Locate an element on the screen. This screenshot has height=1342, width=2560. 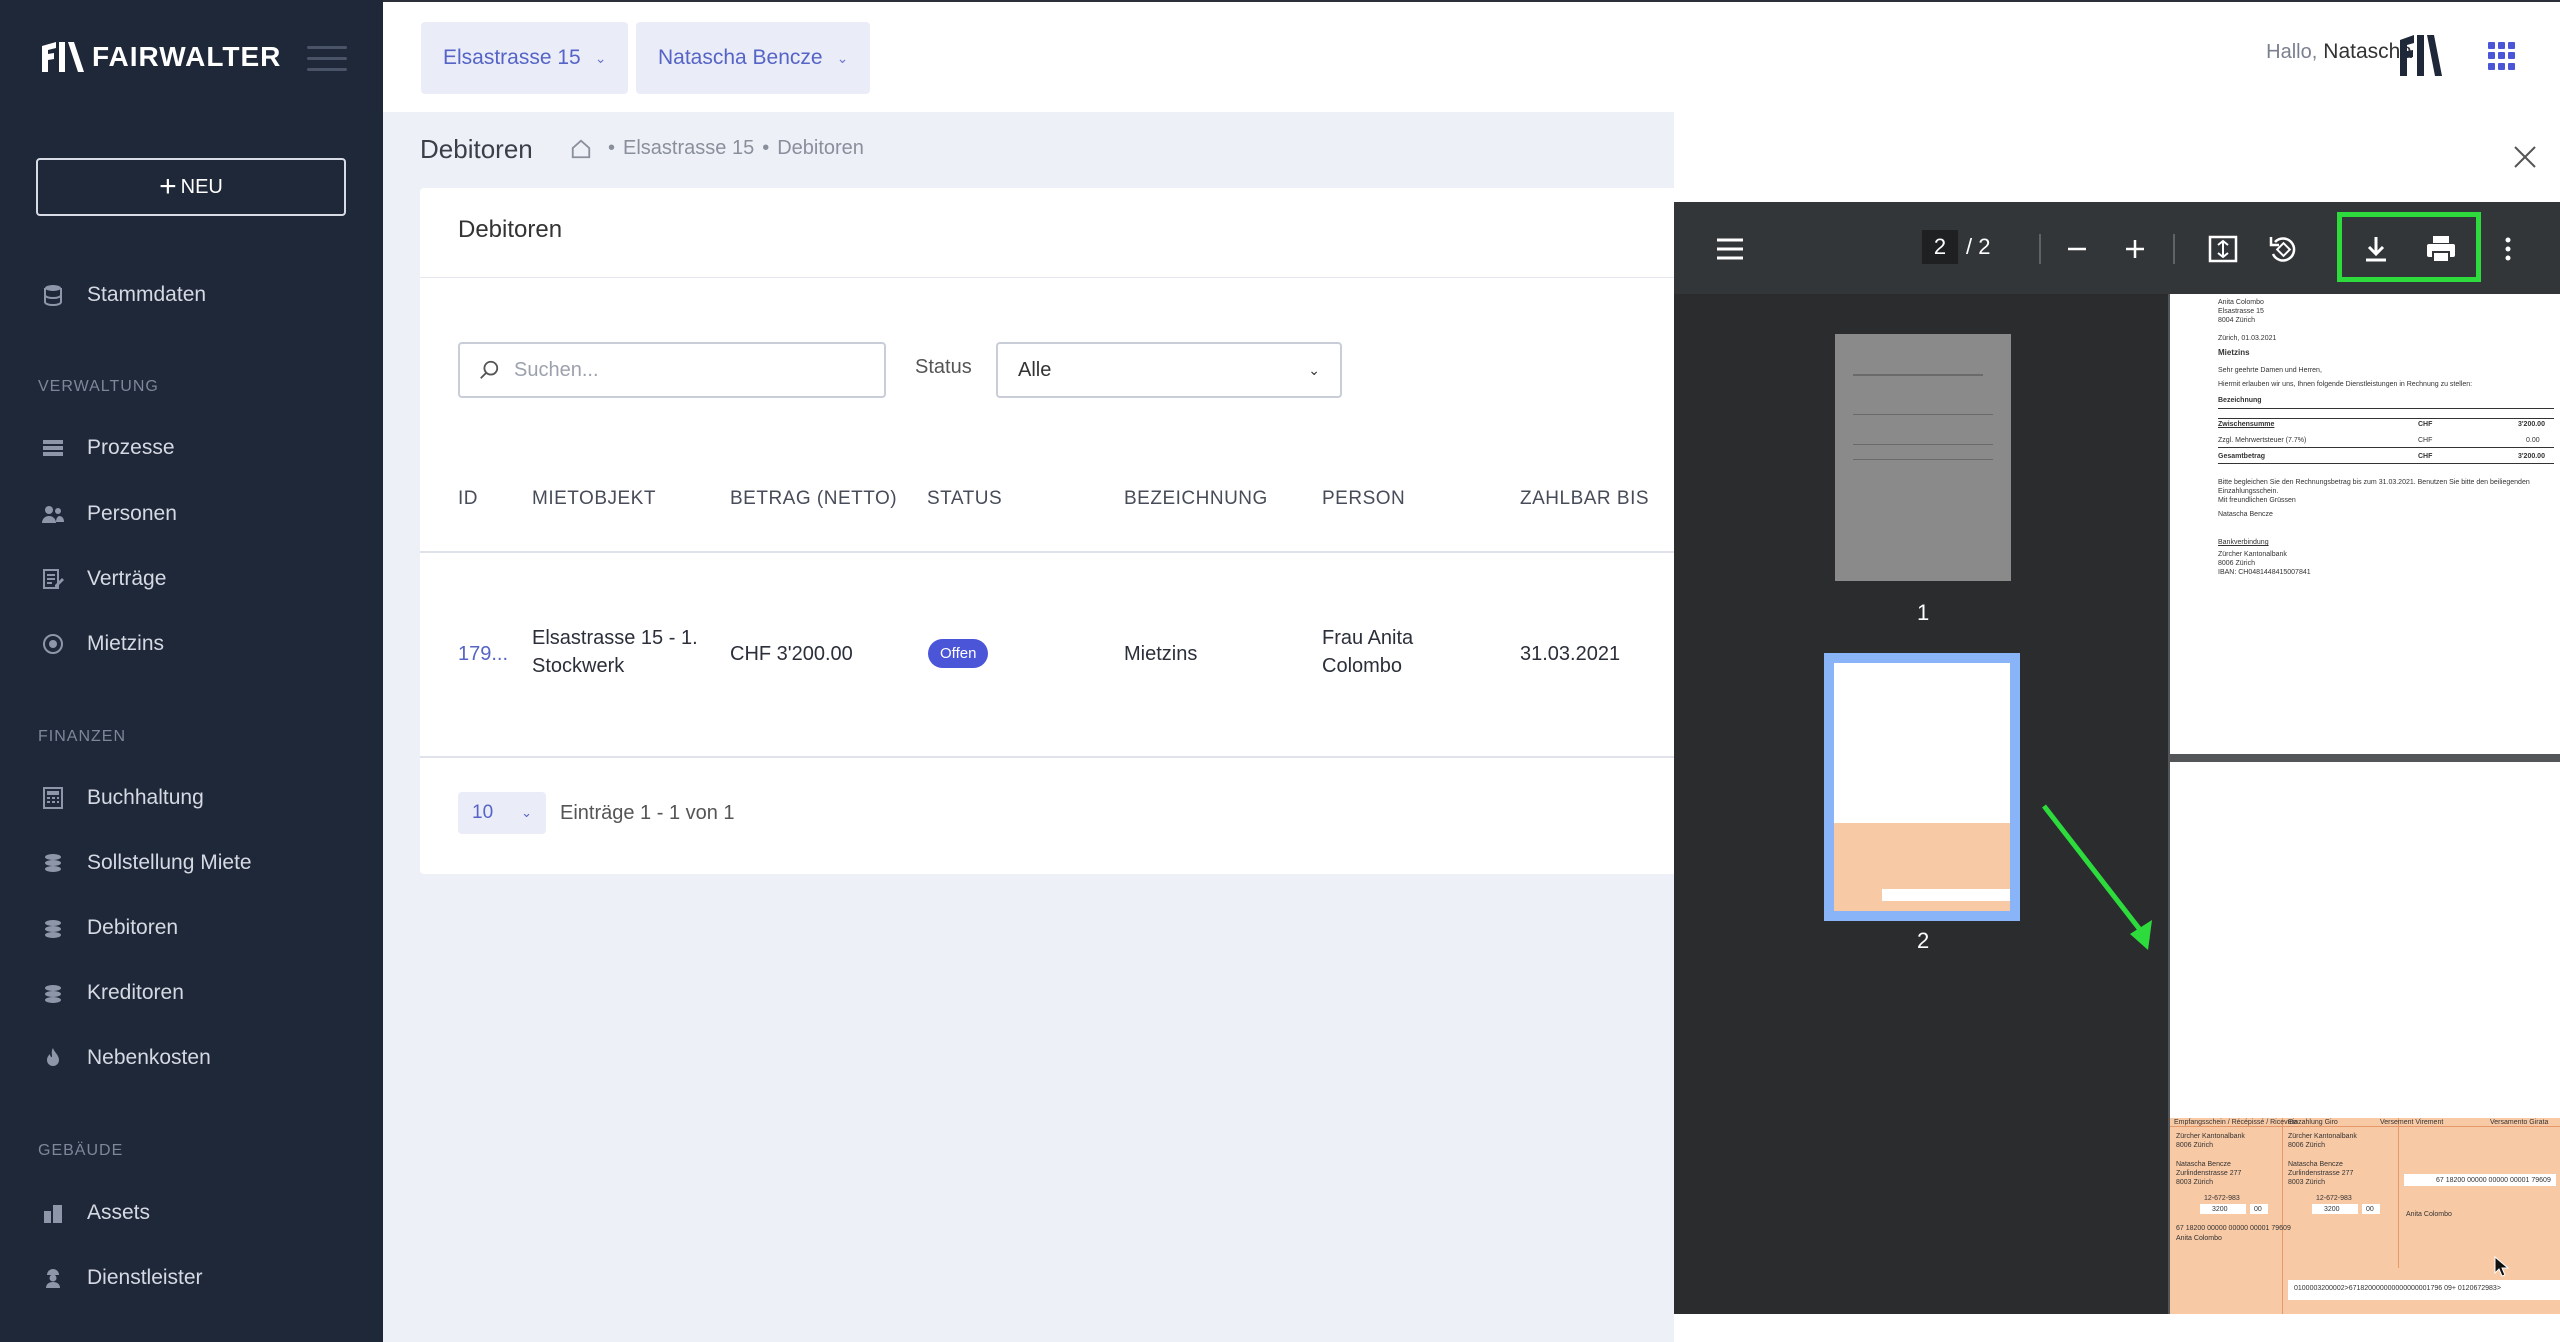
nav-section-verwaltung: VERWALTUNG is located at coordinates (98, 386).